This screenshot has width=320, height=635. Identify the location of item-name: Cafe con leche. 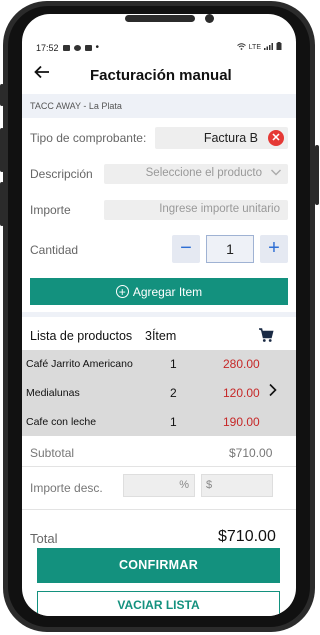
(61, 422).